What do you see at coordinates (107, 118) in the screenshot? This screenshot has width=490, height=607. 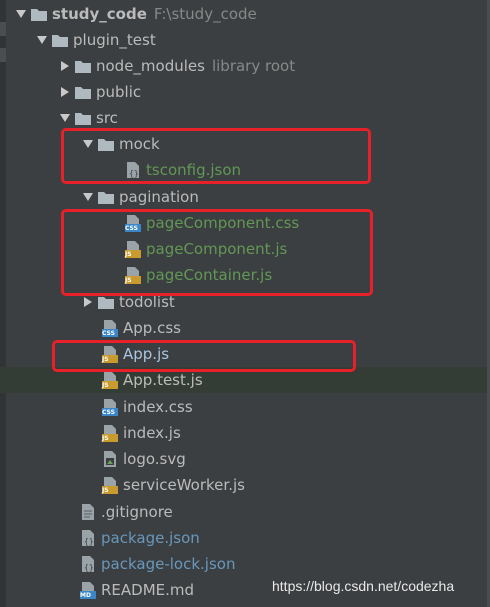 I see `folder-name: src` at bounding box center [107, 118].